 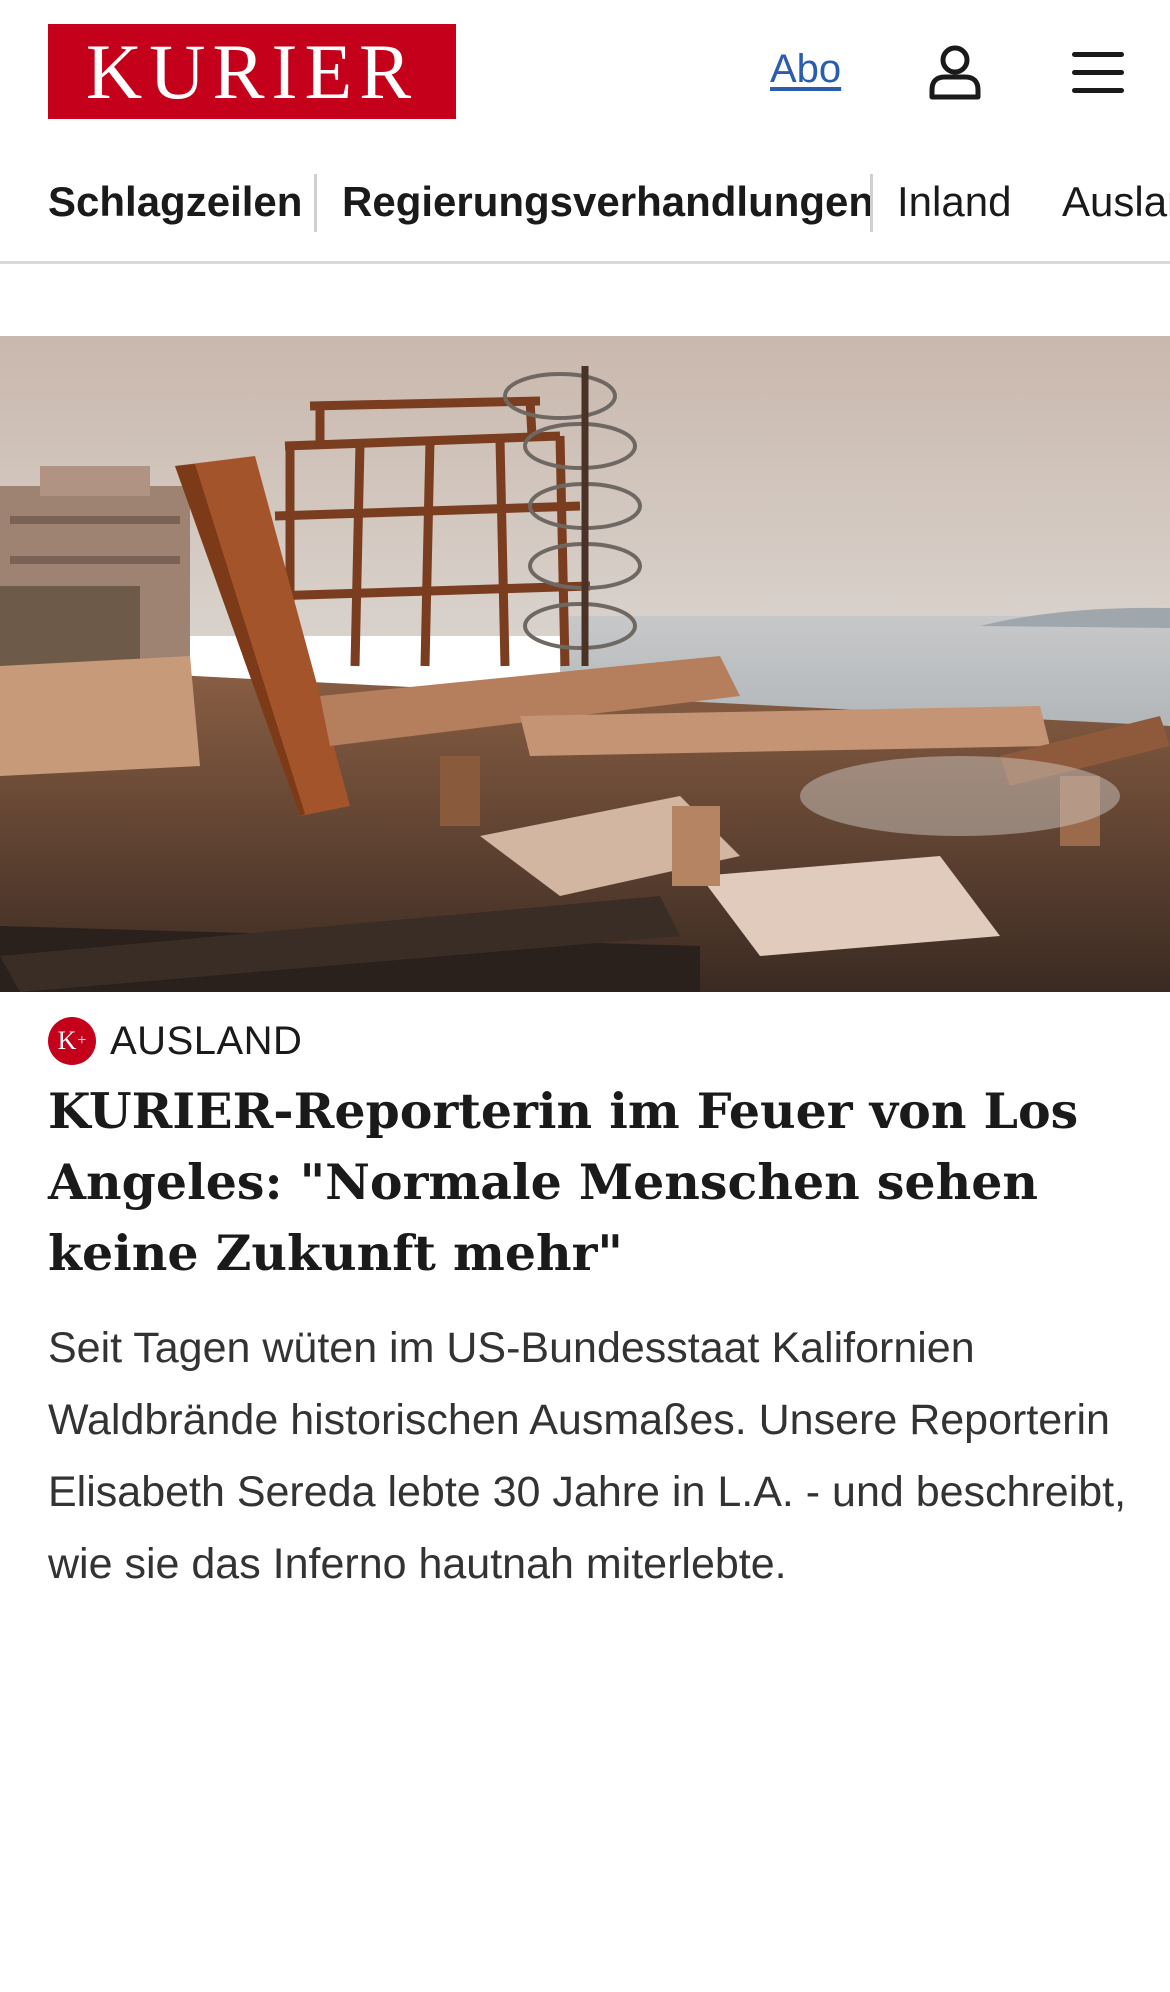 I want to click on nav-item-schlagzeilen: Schlagzeilen, so click(x=175, y=202).